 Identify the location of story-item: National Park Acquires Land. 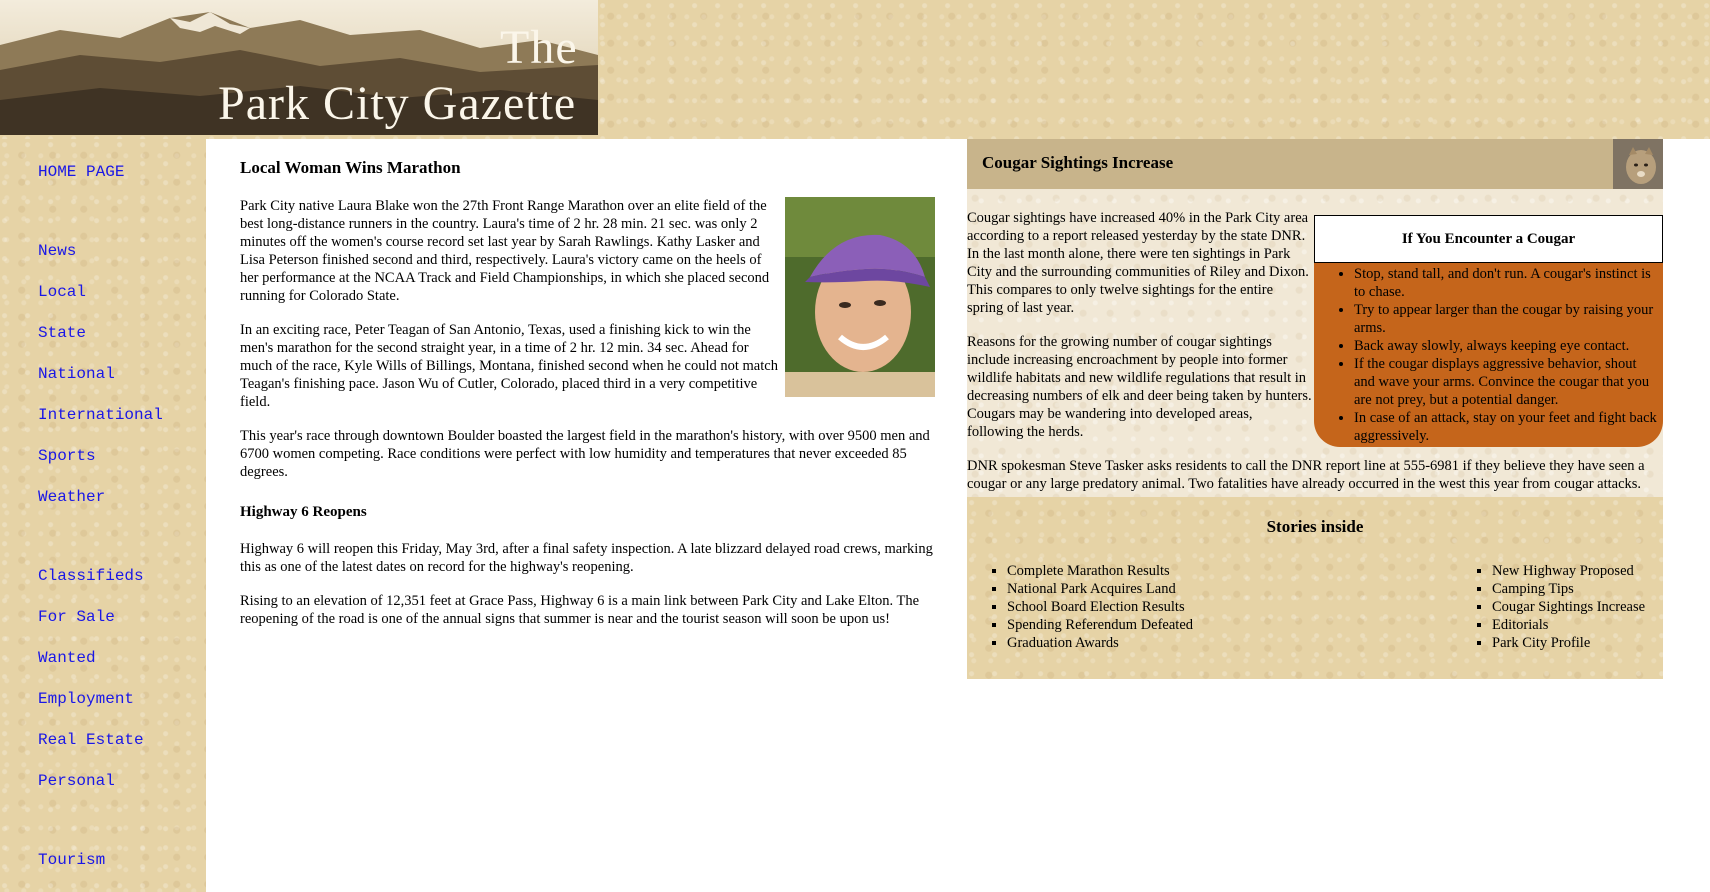
(1100, 589).